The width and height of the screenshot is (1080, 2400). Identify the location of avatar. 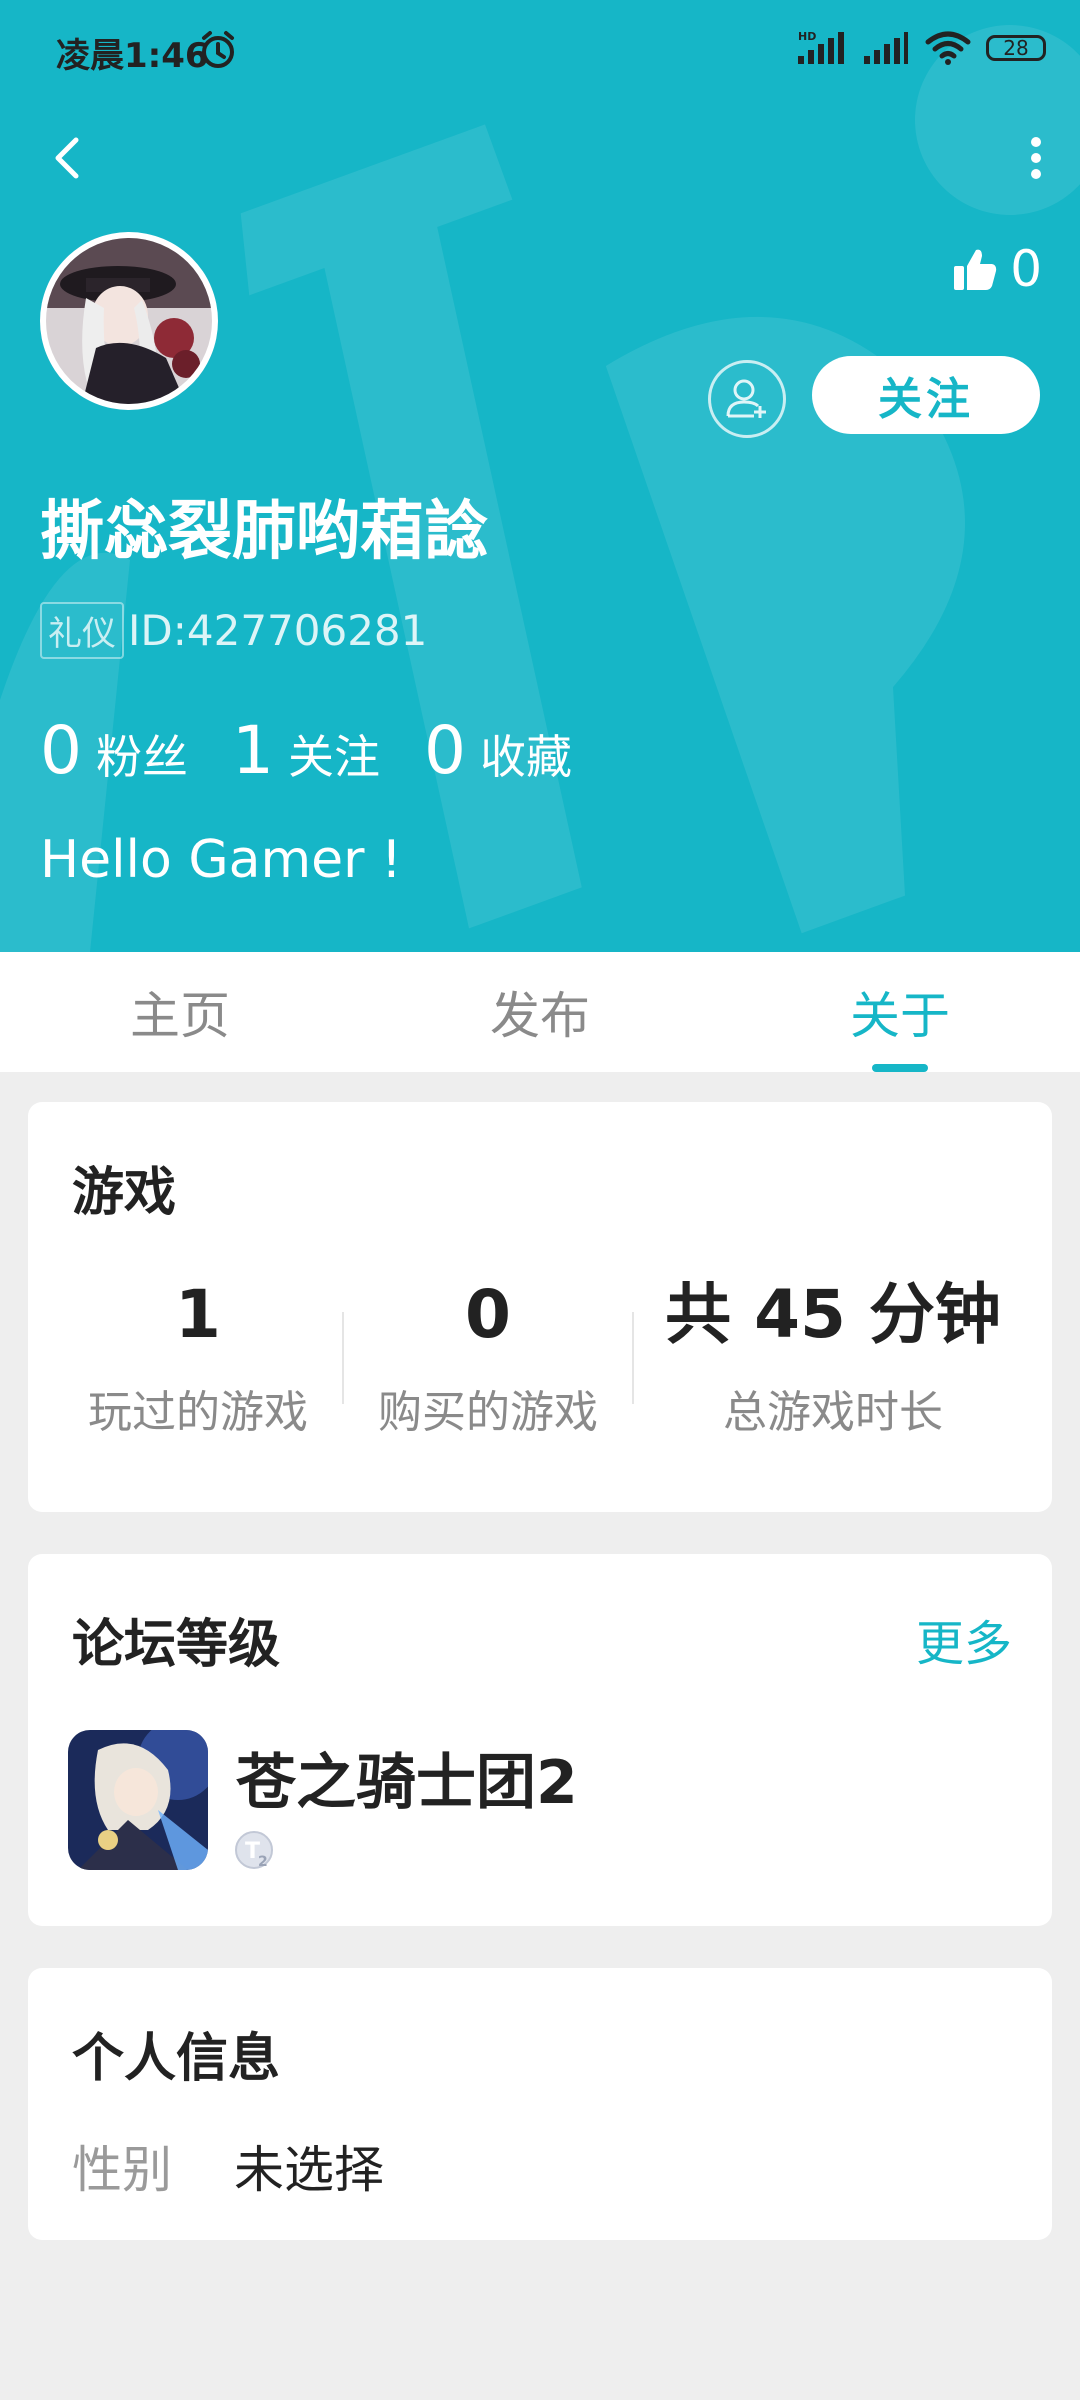
(129, 321).